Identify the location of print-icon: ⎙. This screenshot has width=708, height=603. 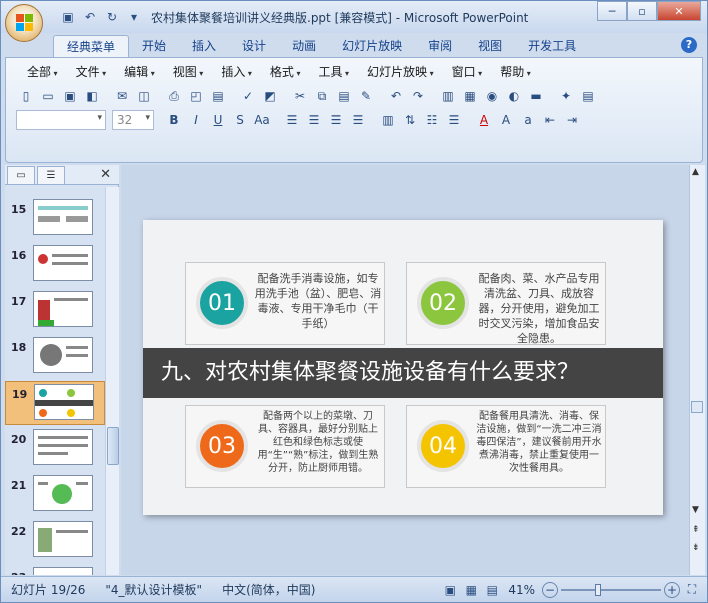
(174, 96).